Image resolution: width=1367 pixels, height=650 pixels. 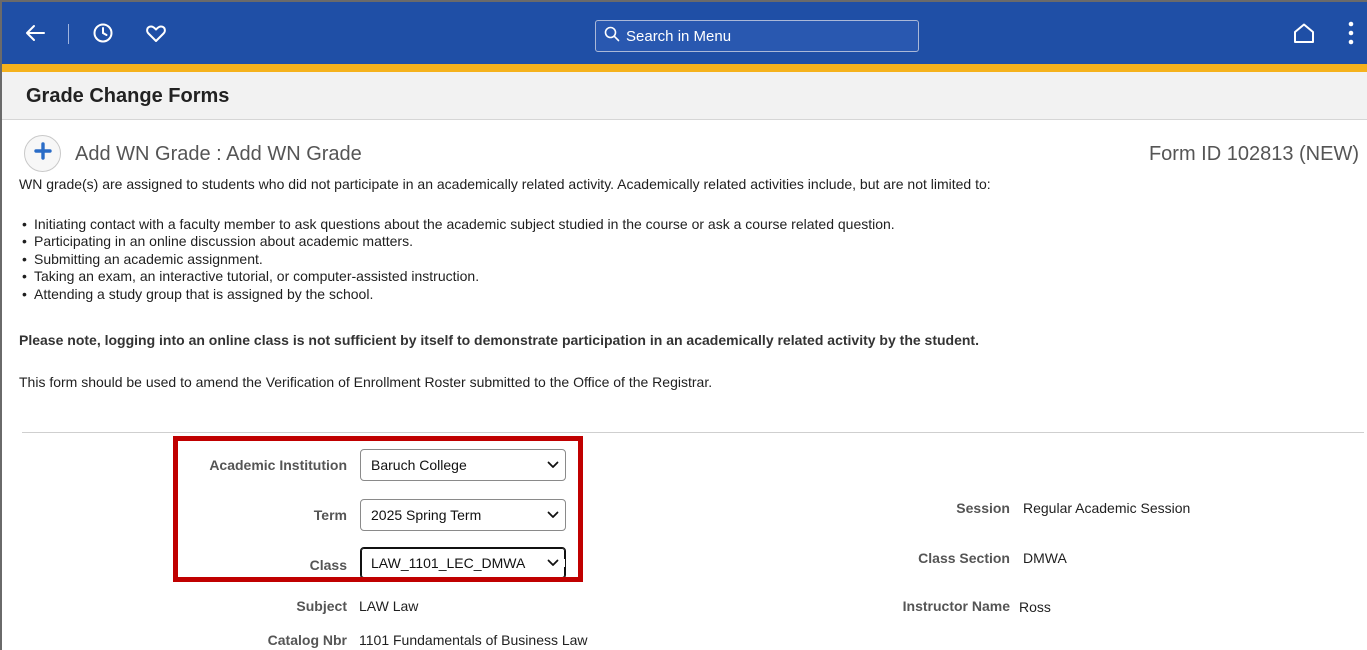 What do you see at coordinates (307, 640) in the screenshot?
I see `catalog-label: Catalog Nbr` at bounding box center [307, 640].